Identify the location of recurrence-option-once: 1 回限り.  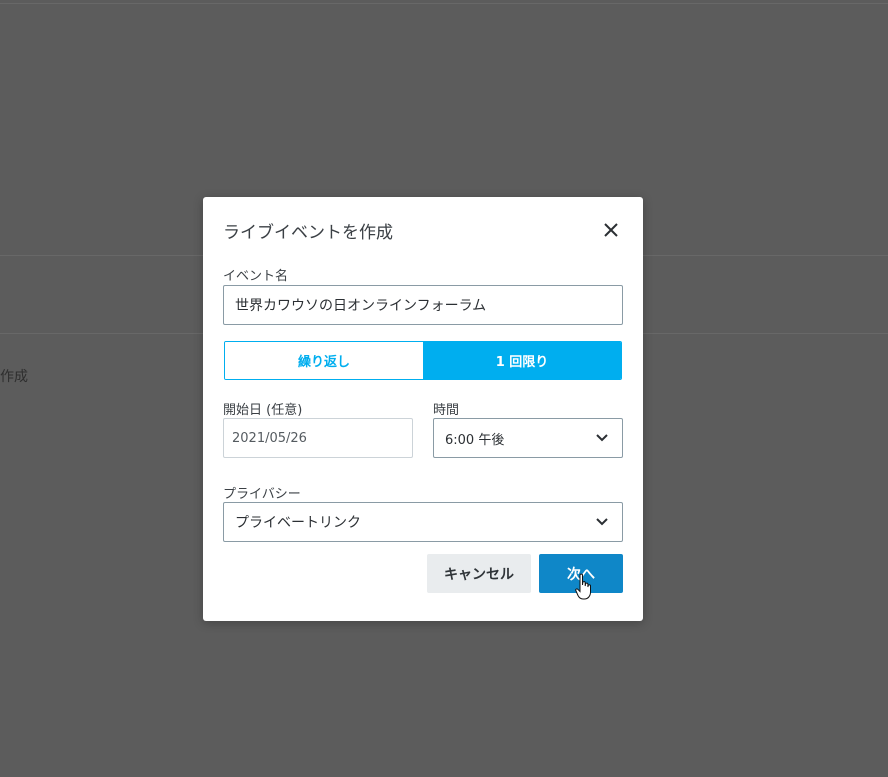
(522, 360).